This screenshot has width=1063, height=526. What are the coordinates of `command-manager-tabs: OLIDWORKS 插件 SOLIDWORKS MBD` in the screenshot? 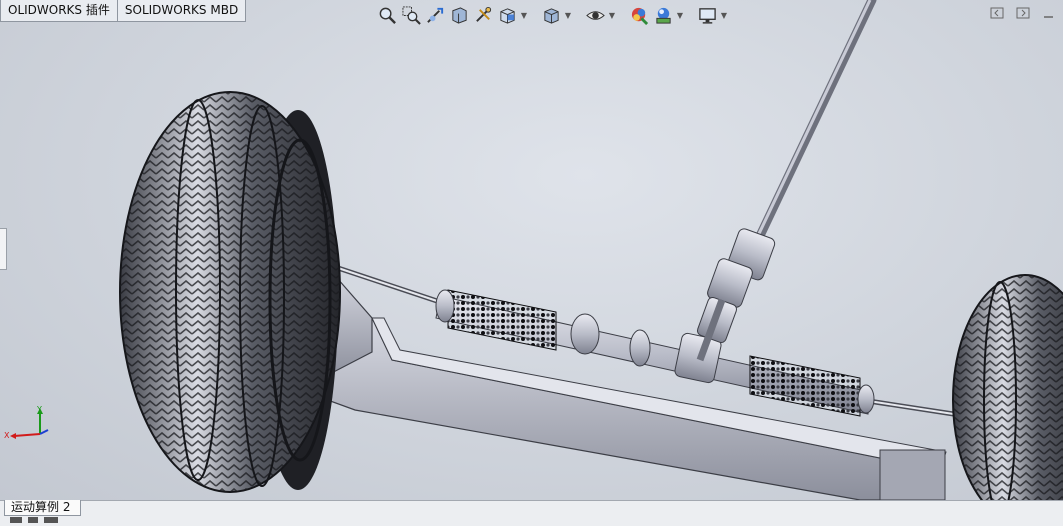 It's located at (123, 11).